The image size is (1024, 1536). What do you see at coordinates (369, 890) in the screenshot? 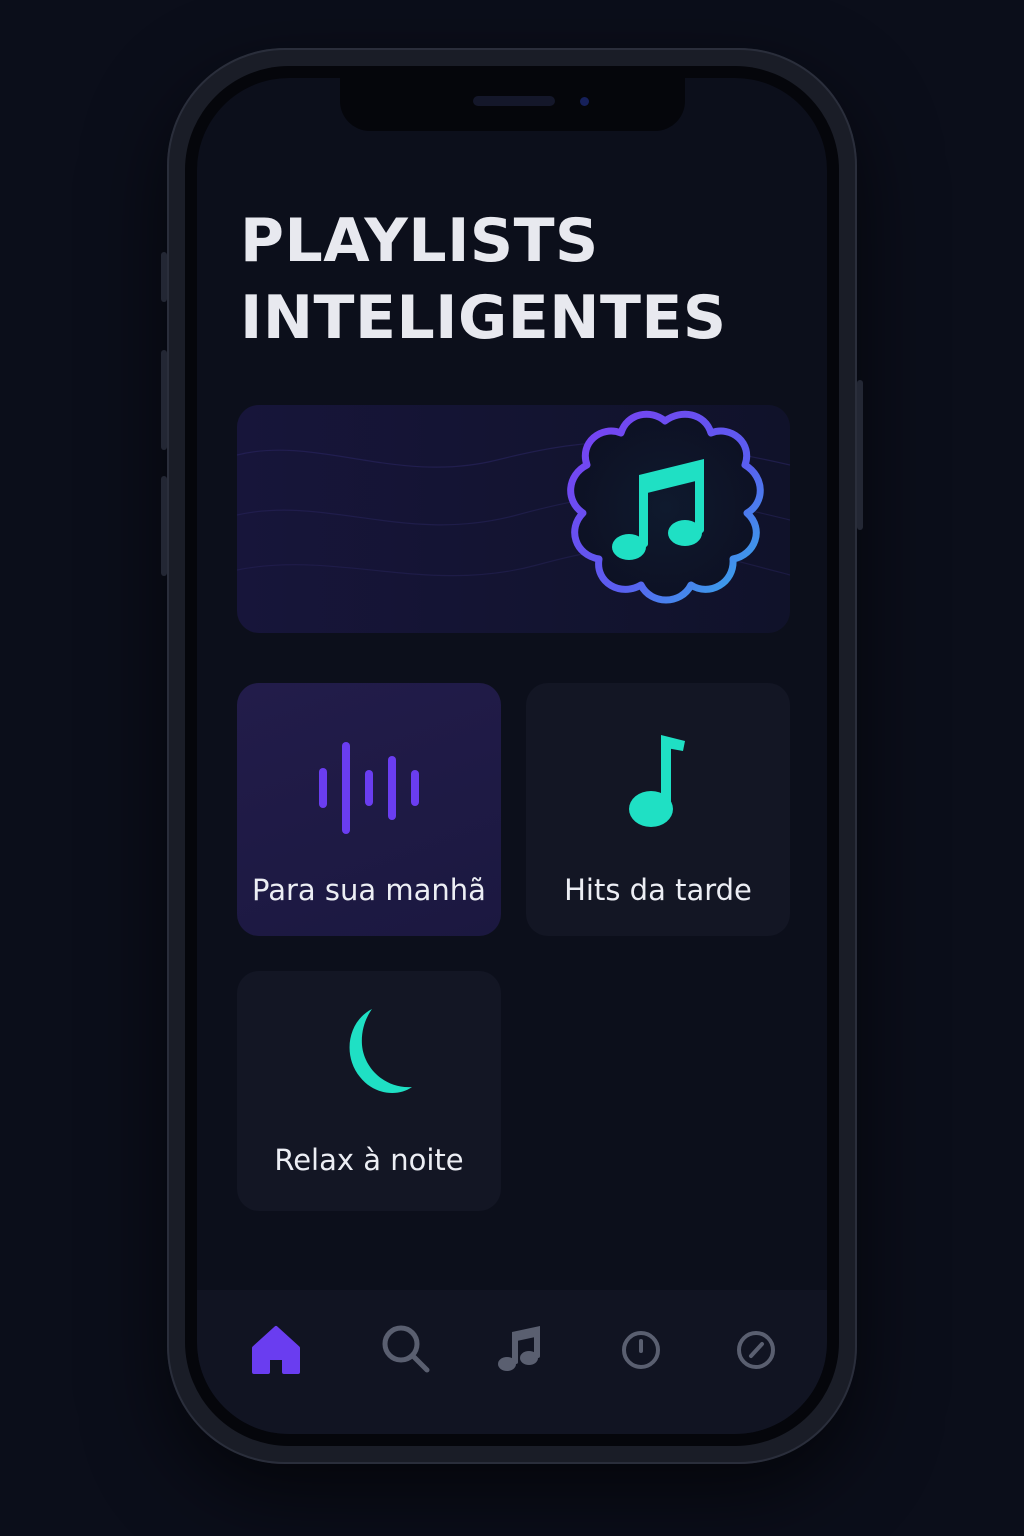
I see `playlist-card-morning-label: Para sua manhã` at bounding box center [369, 890].